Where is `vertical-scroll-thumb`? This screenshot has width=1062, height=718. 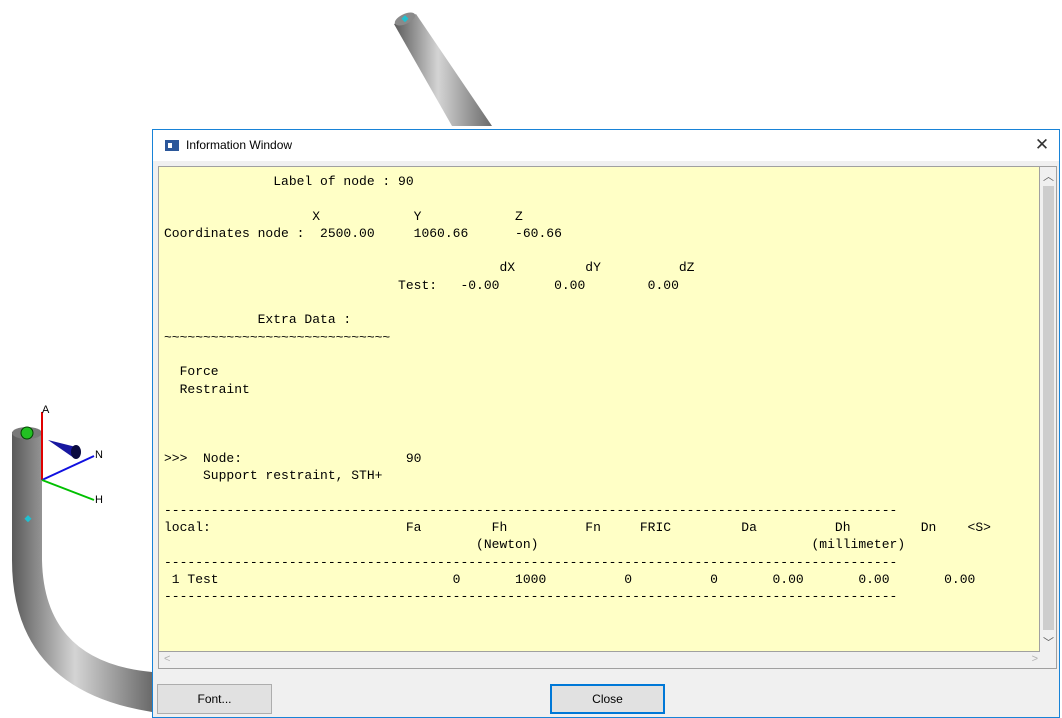
vertical-scroll-thumb is located at coordinates (1048, 408).